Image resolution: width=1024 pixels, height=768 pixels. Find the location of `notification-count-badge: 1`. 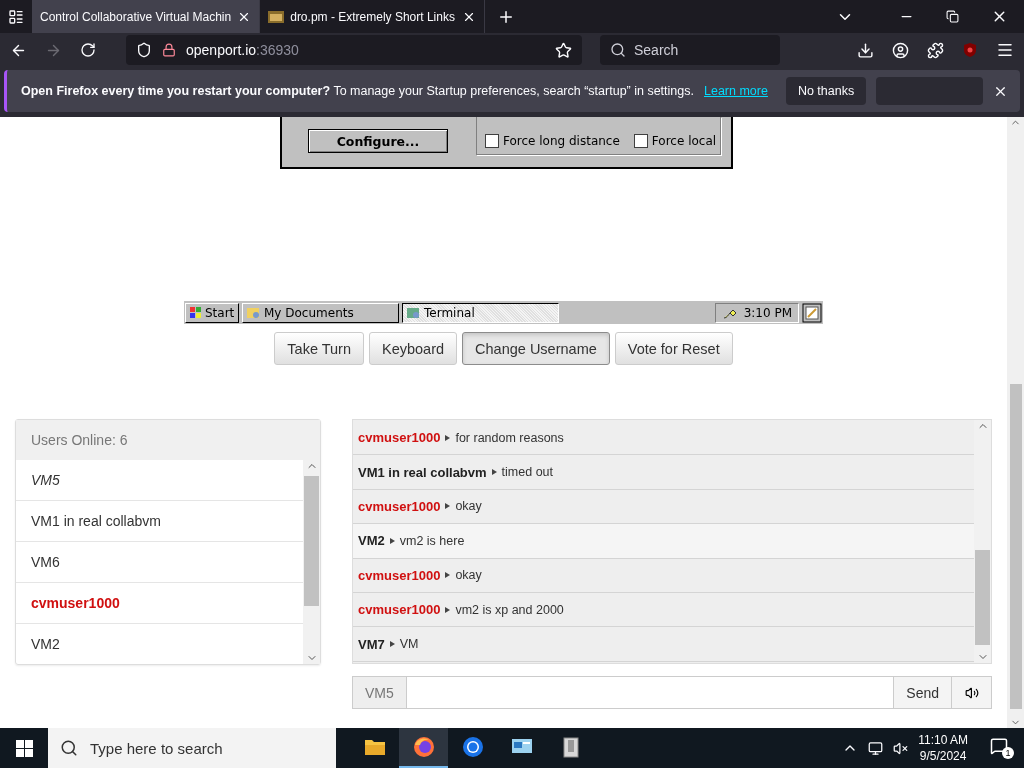

notification-count-badge: 1 is located at coordinates (1008, 753).